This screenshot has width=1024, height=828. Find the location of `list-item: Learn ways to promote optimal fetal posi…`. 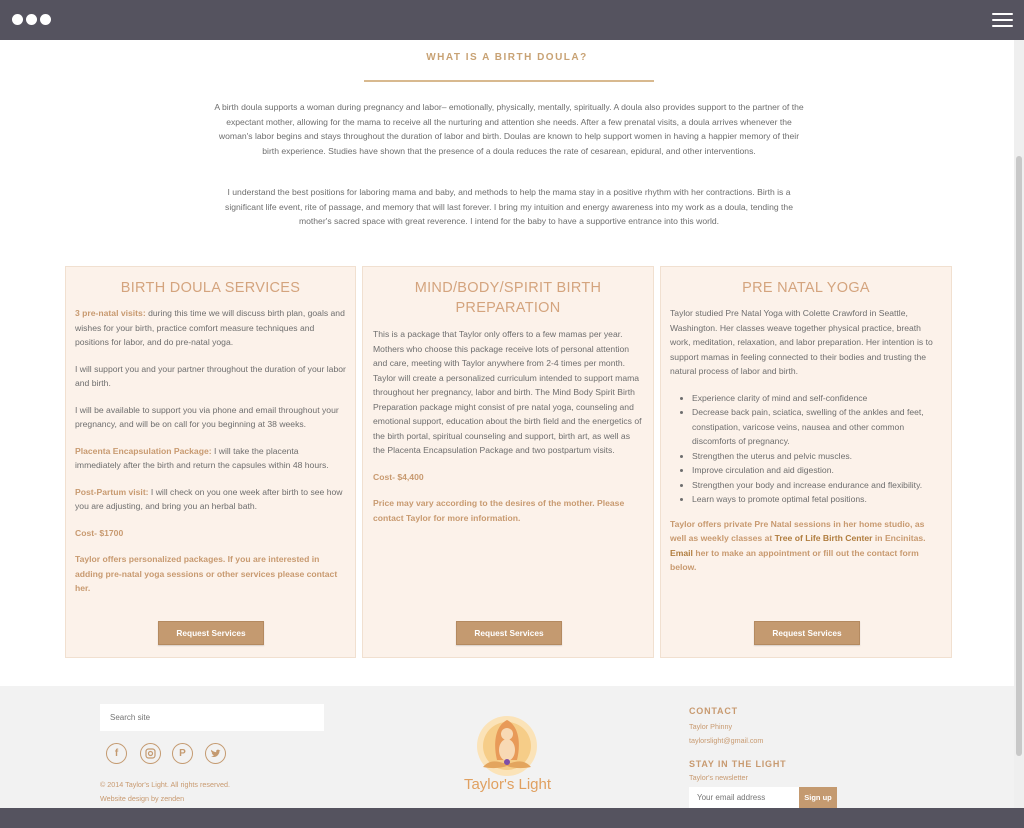

list-item: Learn ways to promote optimal fetal posi… is located at coordinates (817, 499).